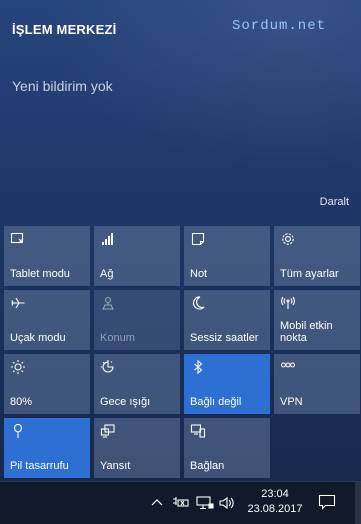 The image size is (361, 524). What do you see at coordinates (64, 29) in the screenshot?
I see `panel-title: İŞLEM MERKEZİ` at bounding box center [64, 29].